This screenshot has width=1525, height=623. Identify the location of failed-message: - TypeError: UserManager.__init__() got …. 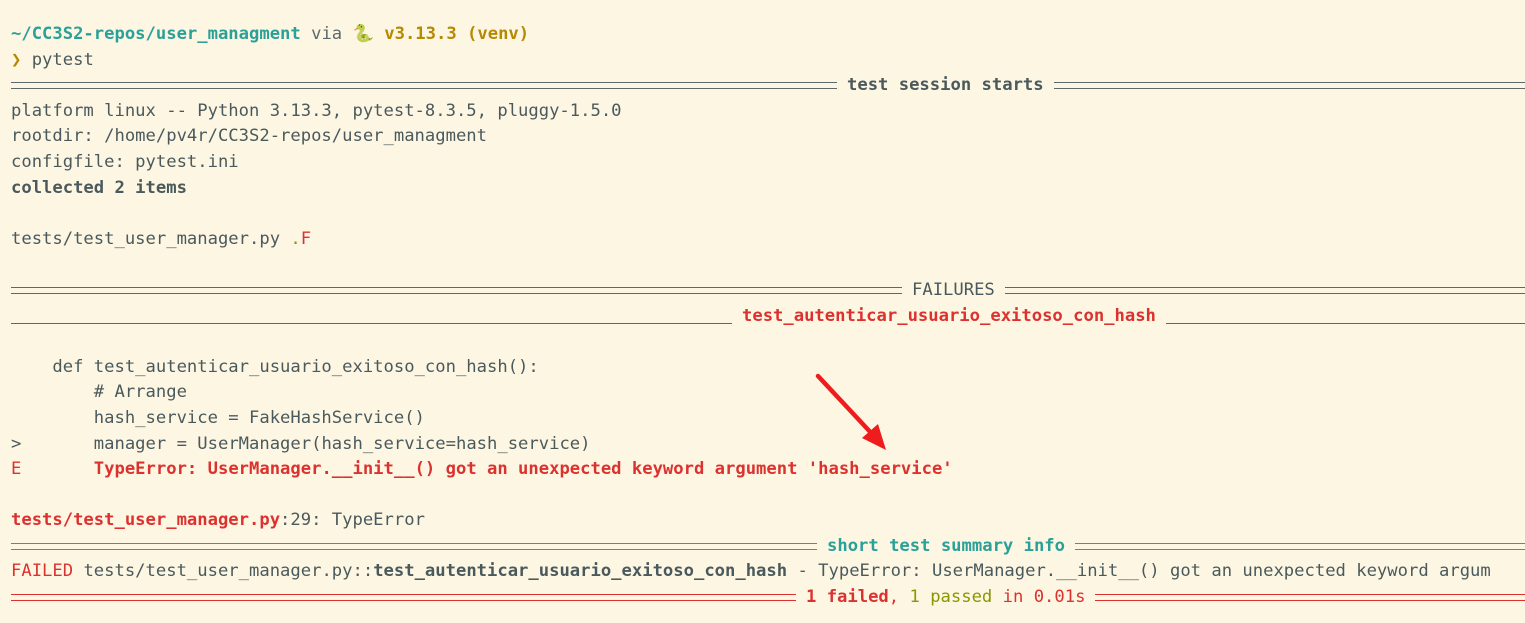
(1139, 571).